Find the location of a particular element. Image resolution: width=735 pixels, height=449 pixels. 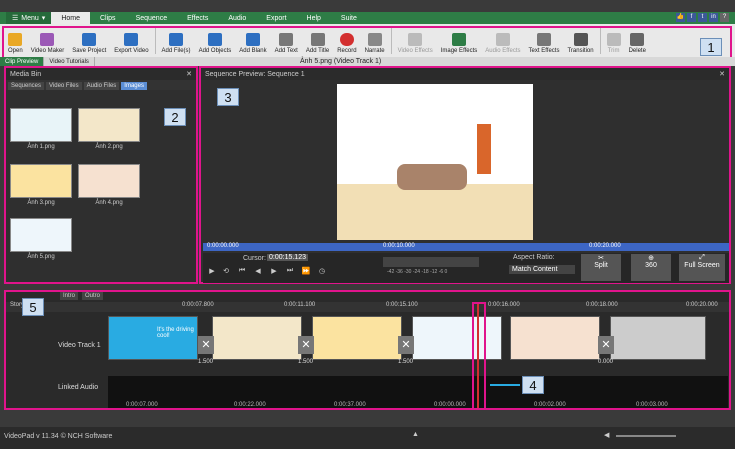

twitter-icon: t is located at coordinates (702, 17).